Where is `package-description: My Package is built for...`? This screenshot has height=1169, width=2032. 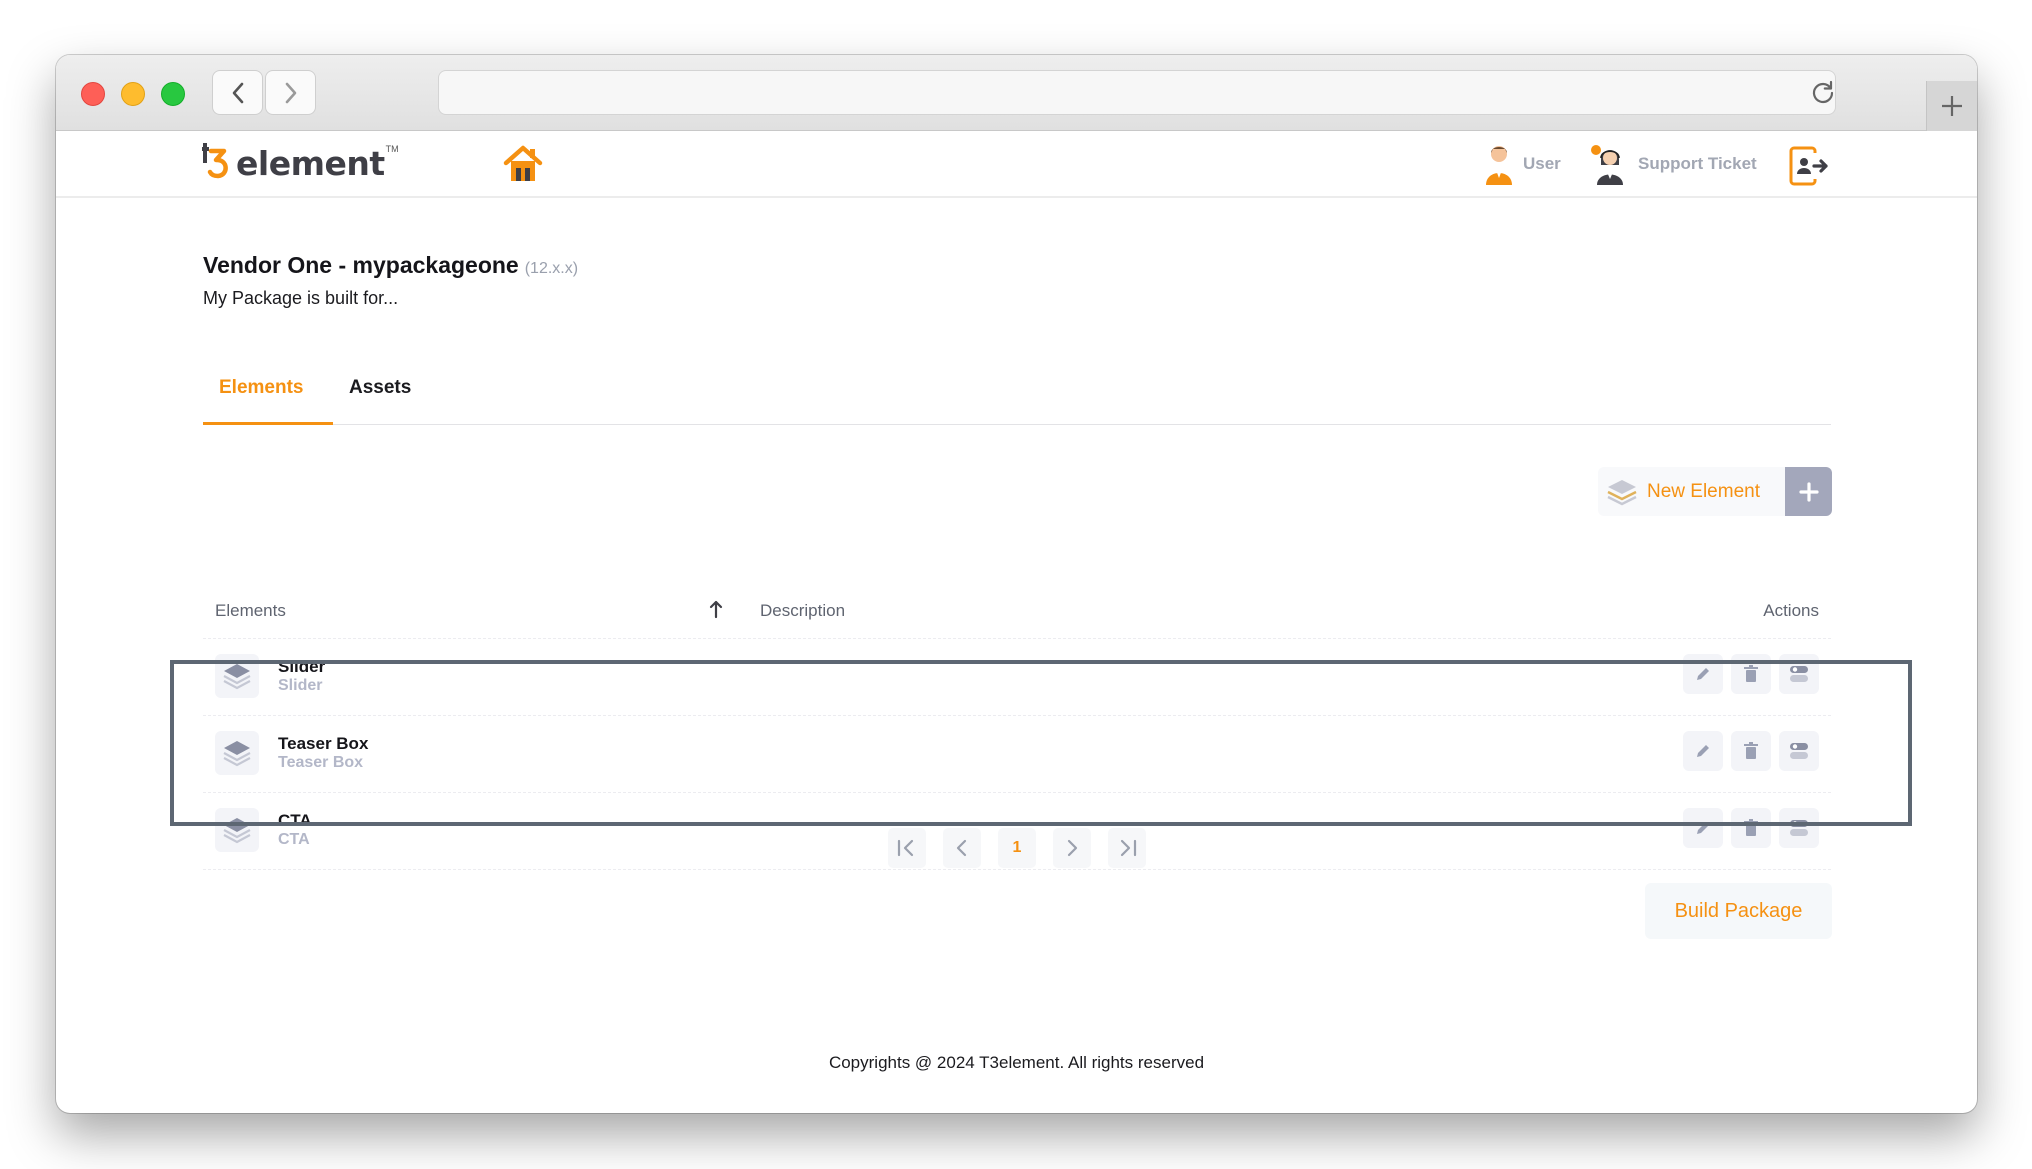
package-description: My Package is built for... is located at coordinates (301, 298).